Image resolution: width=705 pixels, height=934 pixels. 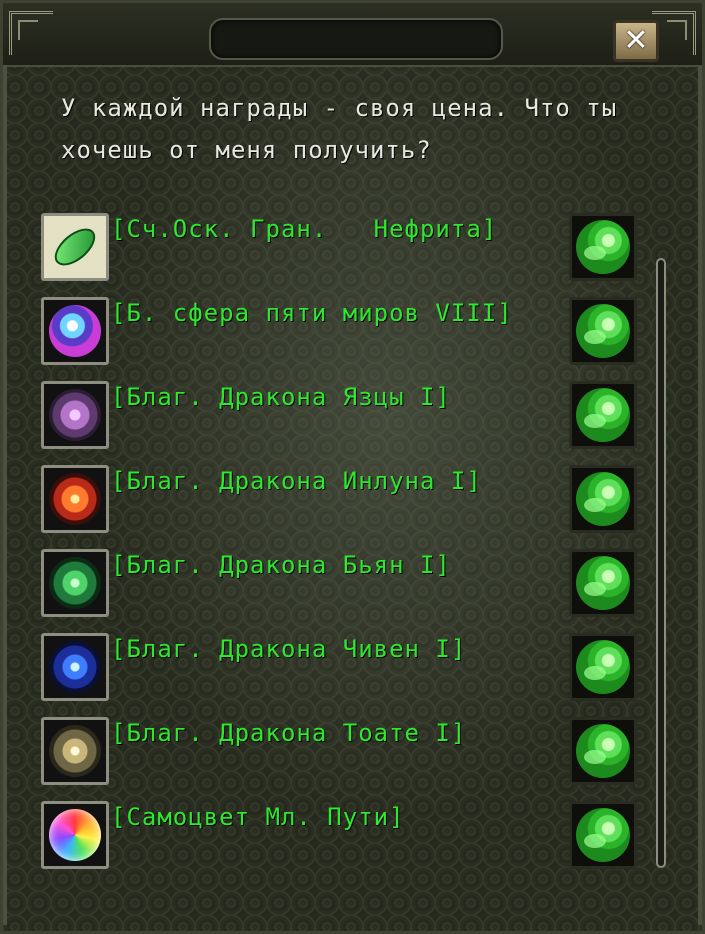 I want to click on reward-name: [Благ. Дракона Язцы I], so click(x=281, y=397).